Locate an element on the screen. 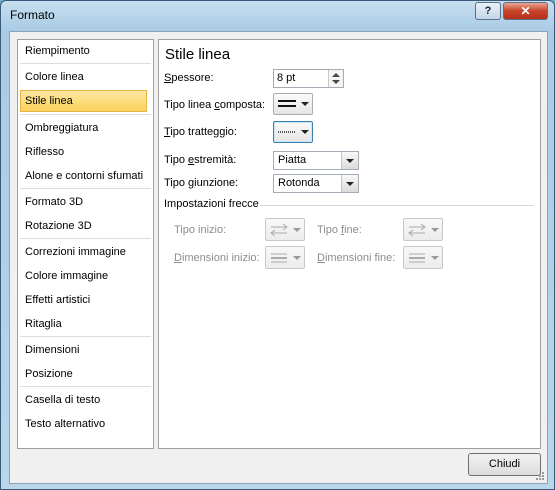  dimensioni-fine-label: Dimensioni fine: is located at coordinates (356, 258).